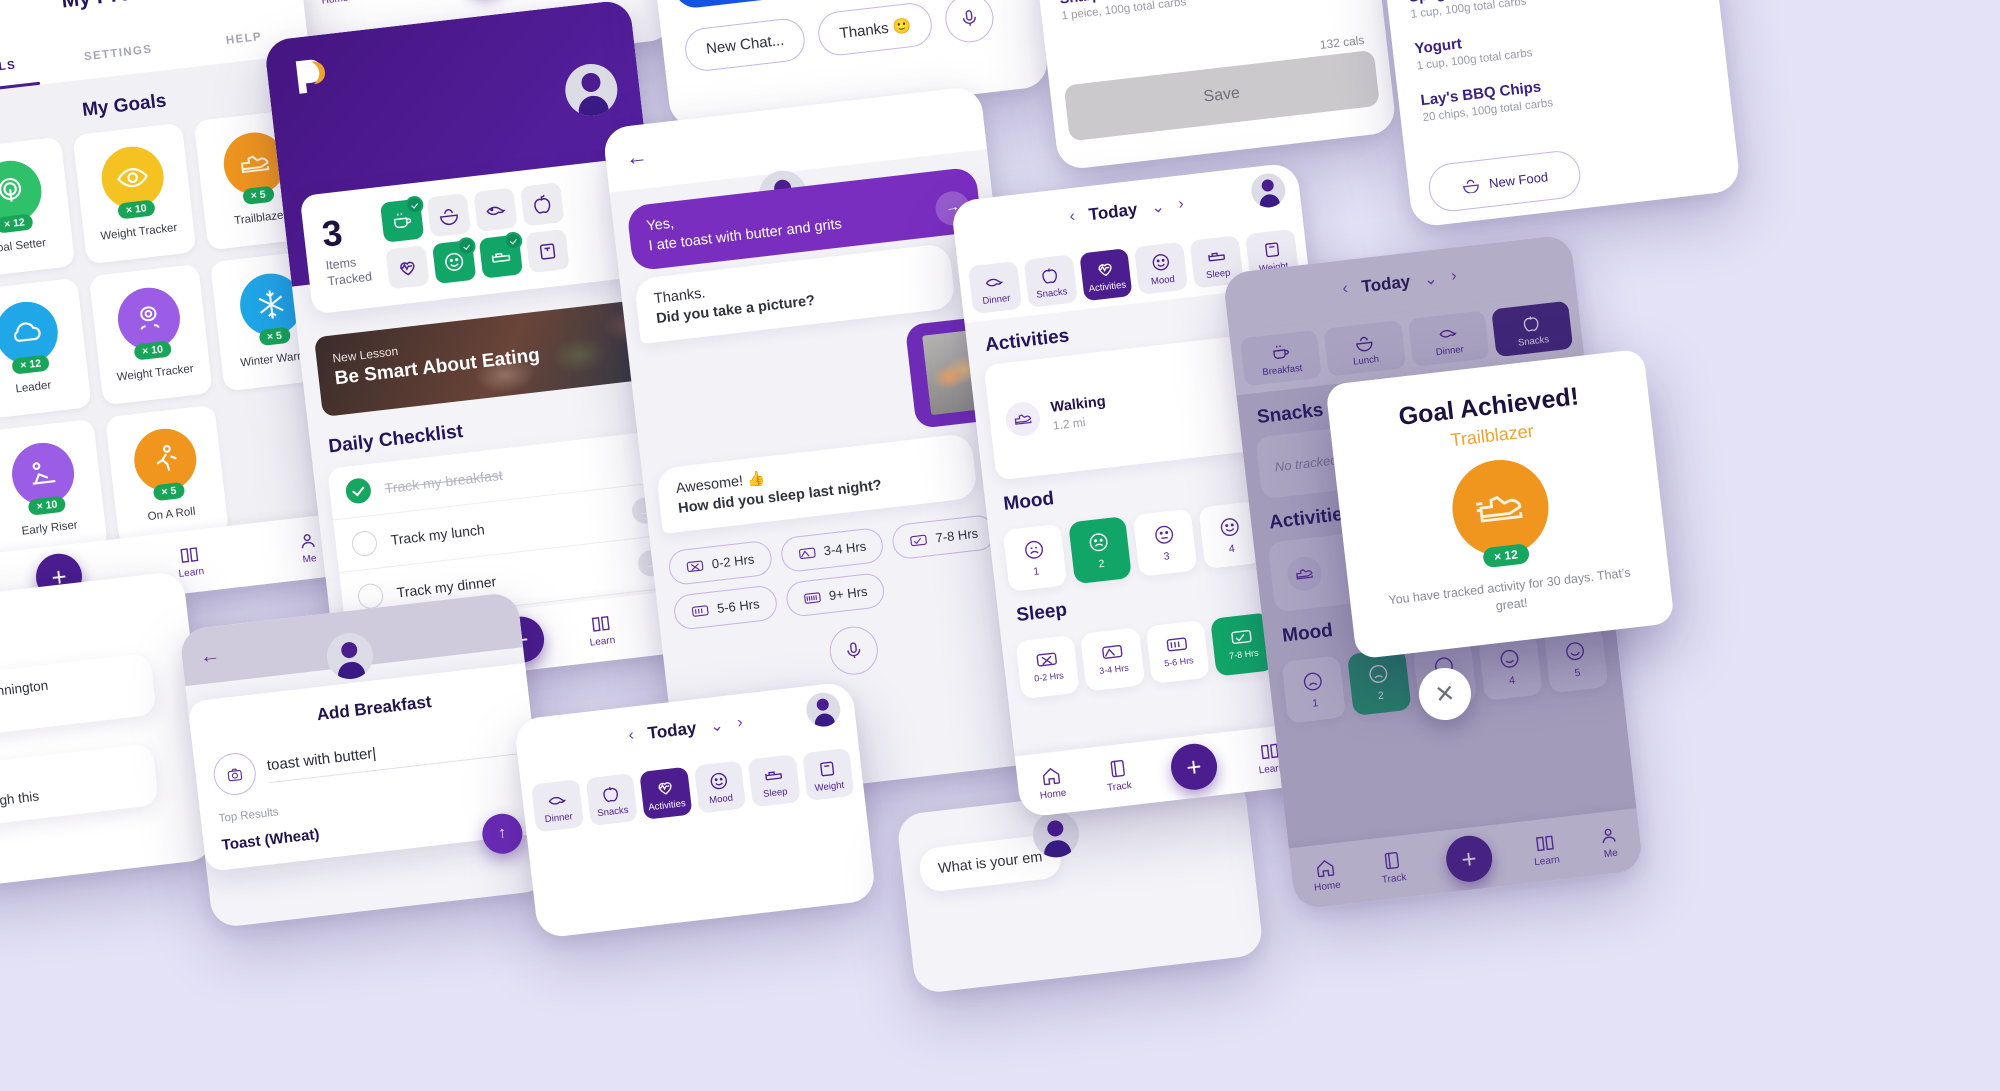  I want to click on tile-weight, so click(547, 251).